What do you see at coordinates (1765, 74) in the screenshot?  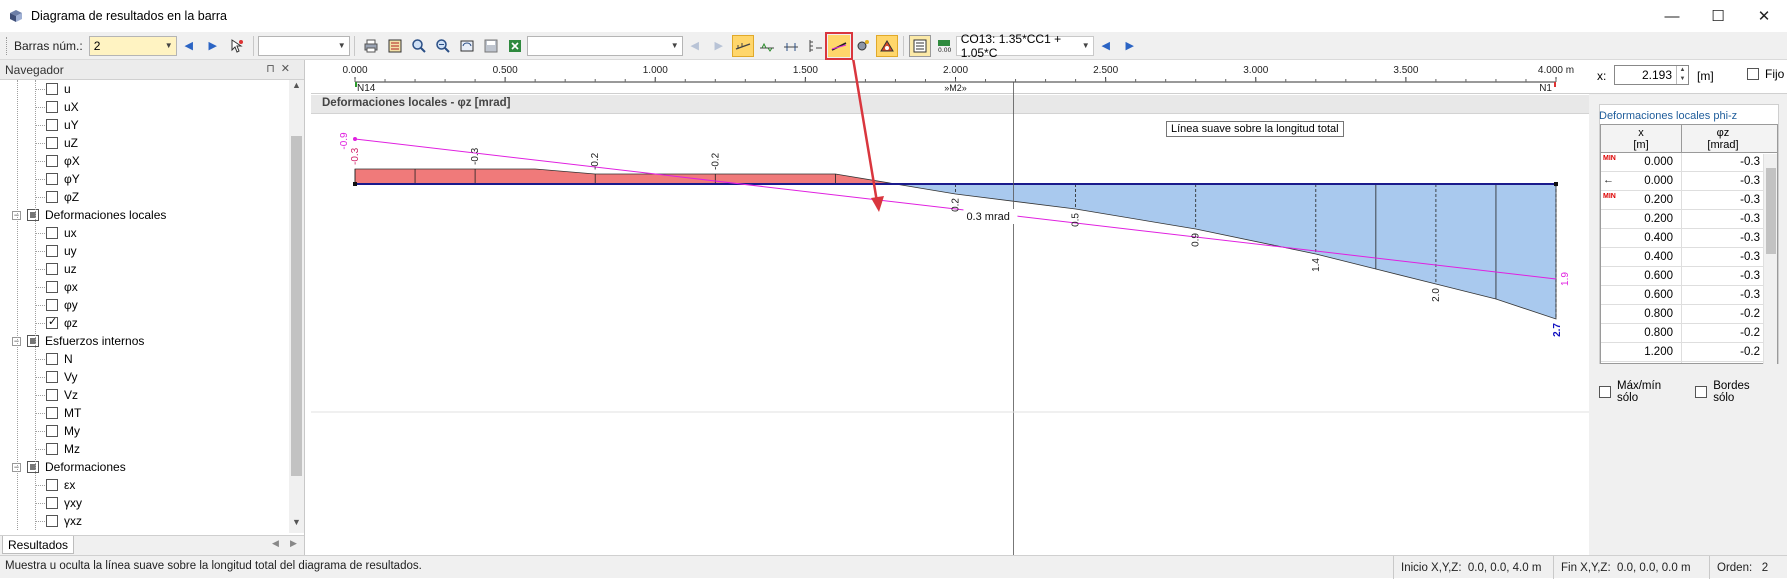 I see `fixed-checkbox: Fijo` at bounding box center [1765, 74].